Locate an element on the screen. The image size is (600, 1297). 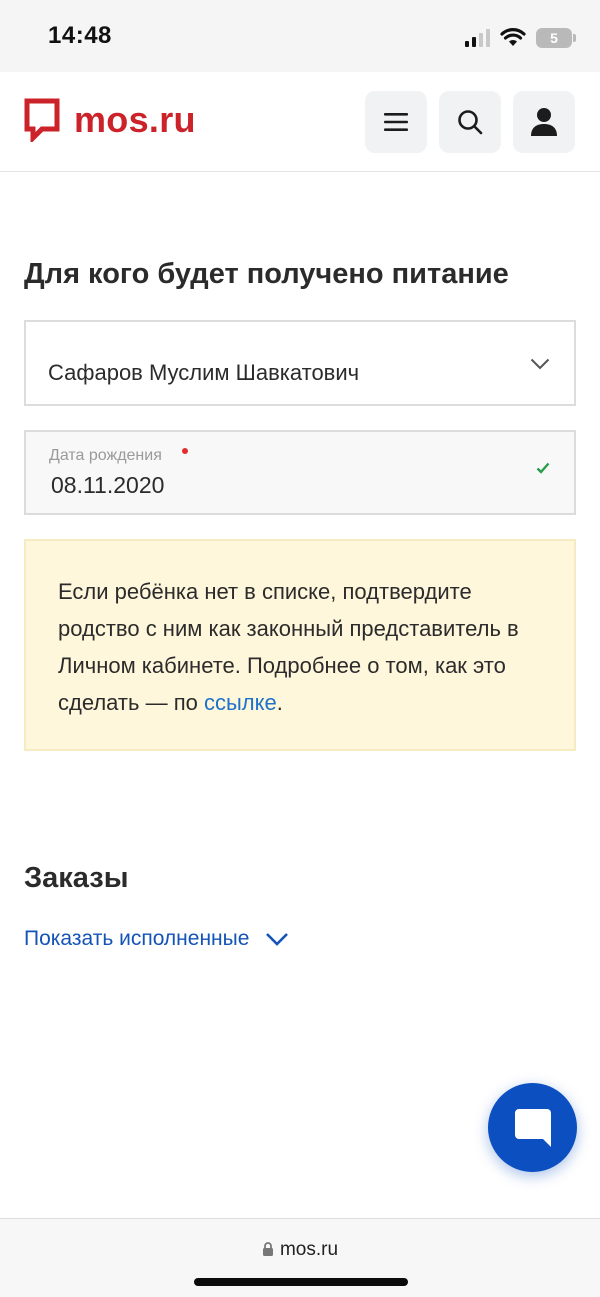
lock-icon is located at coordinates (267, 1249).